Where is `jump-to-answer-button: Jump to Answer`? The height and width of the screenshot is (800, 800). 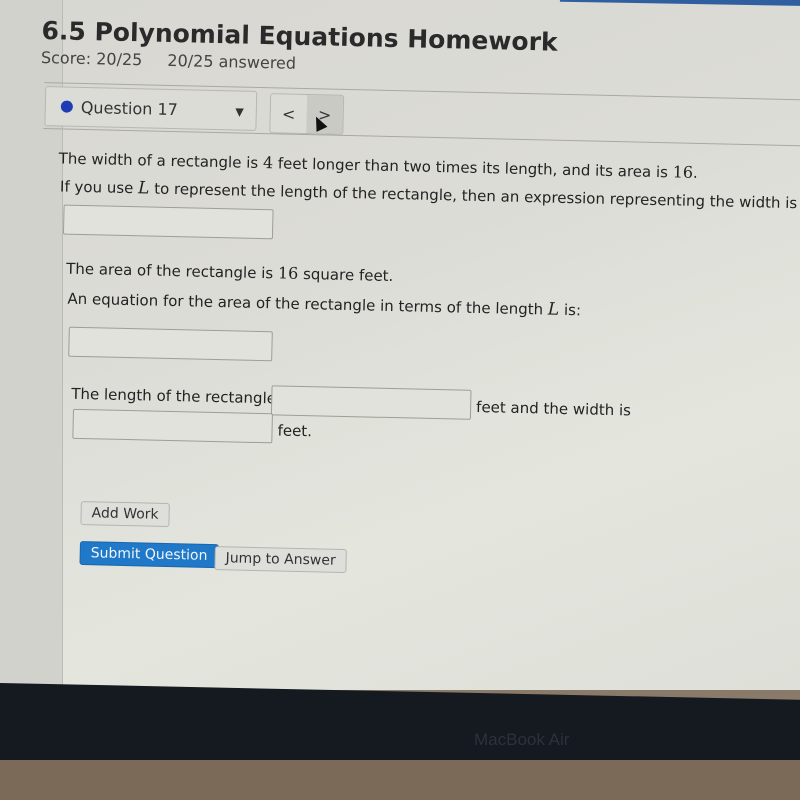 jump-to-answer-button: Jump to Answer is located at coordinates (280, 560).